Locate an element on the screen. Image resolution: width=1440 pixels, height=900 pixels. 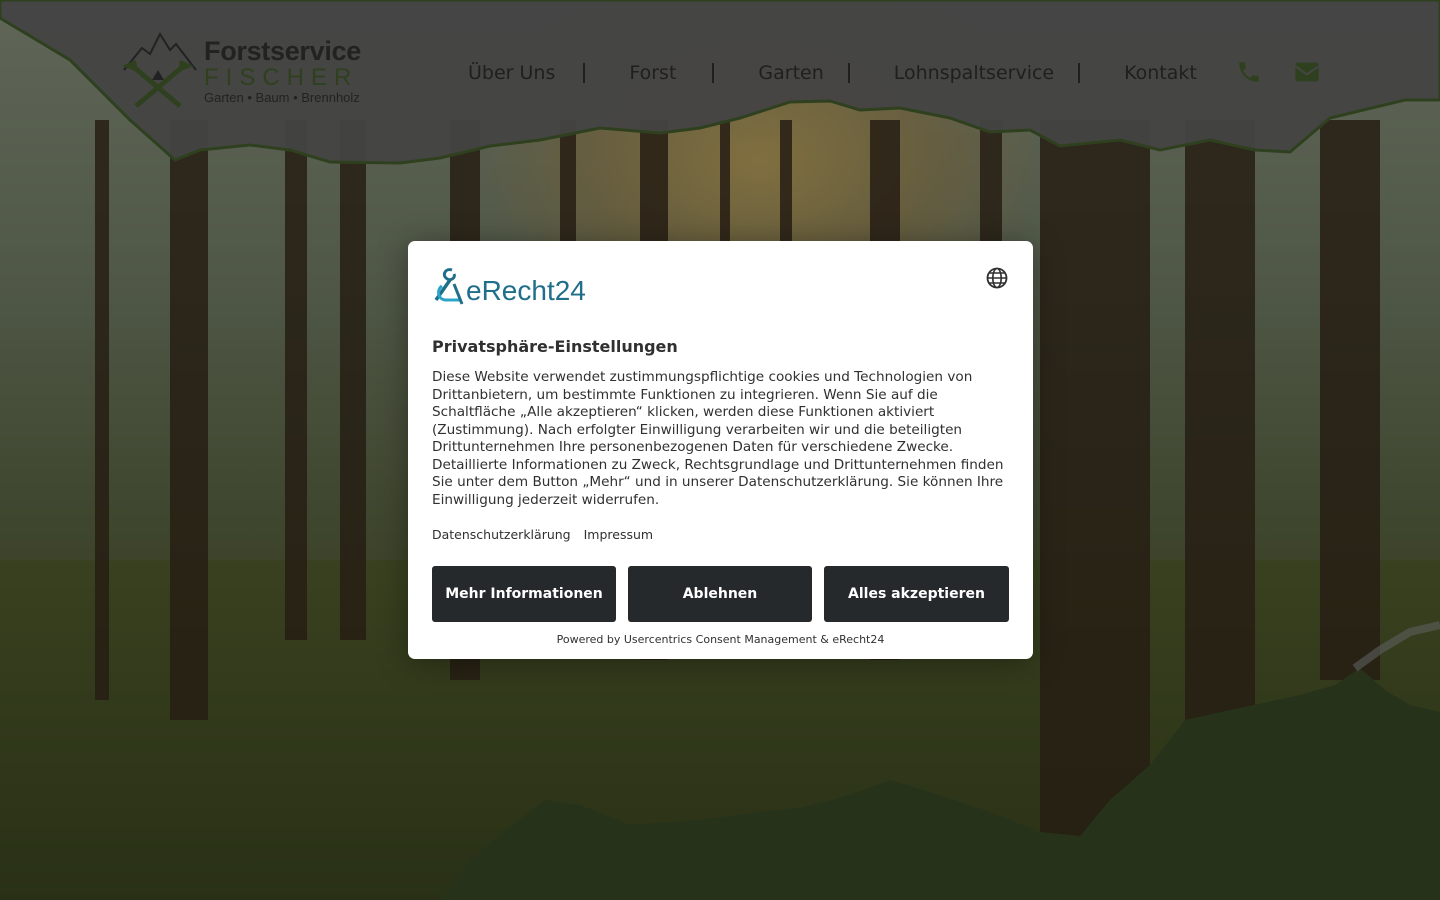
accept-all-button: Alles akzeptieren is located at coordinates (916, 594).